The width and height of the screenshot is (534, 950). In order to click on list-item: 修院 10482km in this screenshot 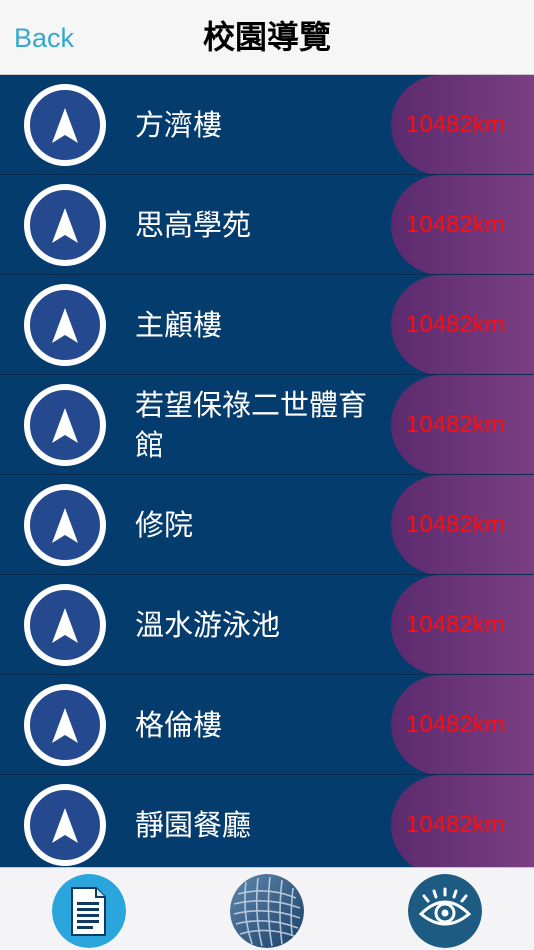, I will do `click(267, 525)`.